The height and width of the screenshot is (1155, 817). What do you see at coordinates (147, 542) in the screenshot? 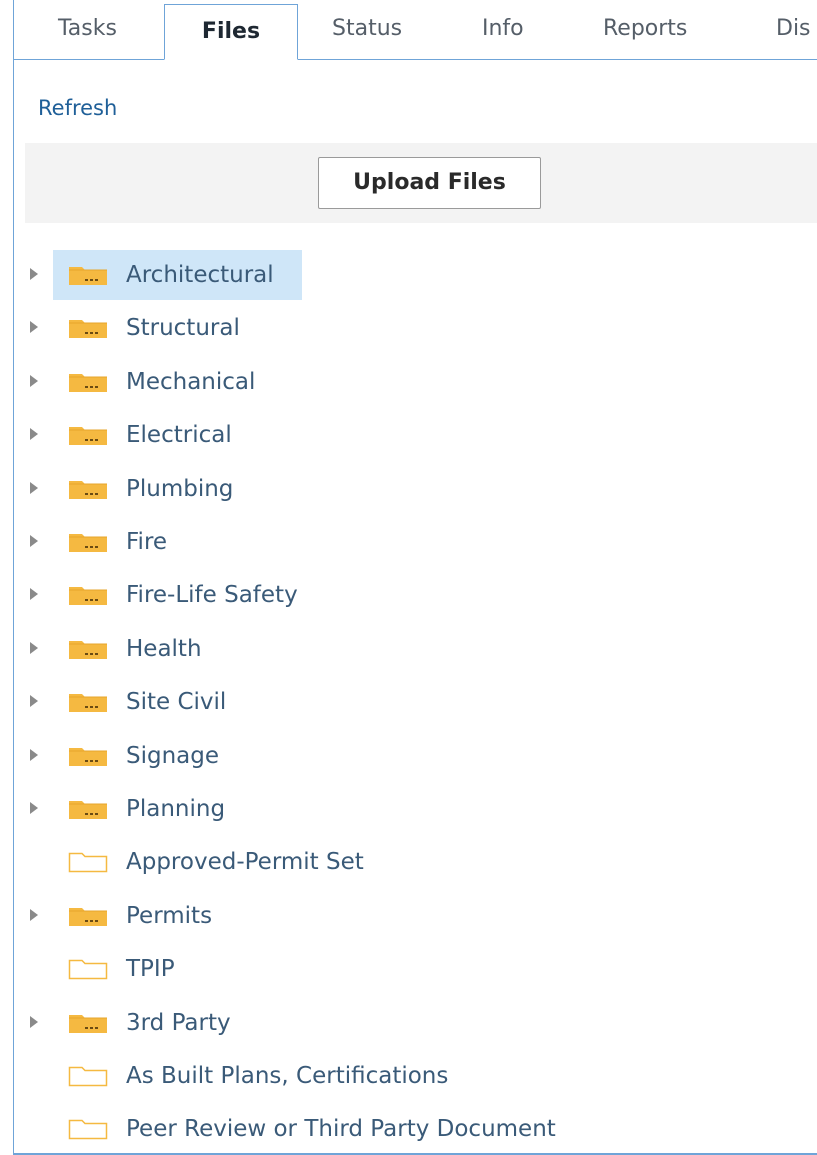
I see `tree-node-label: Fire` at bounding box center [147, 542].